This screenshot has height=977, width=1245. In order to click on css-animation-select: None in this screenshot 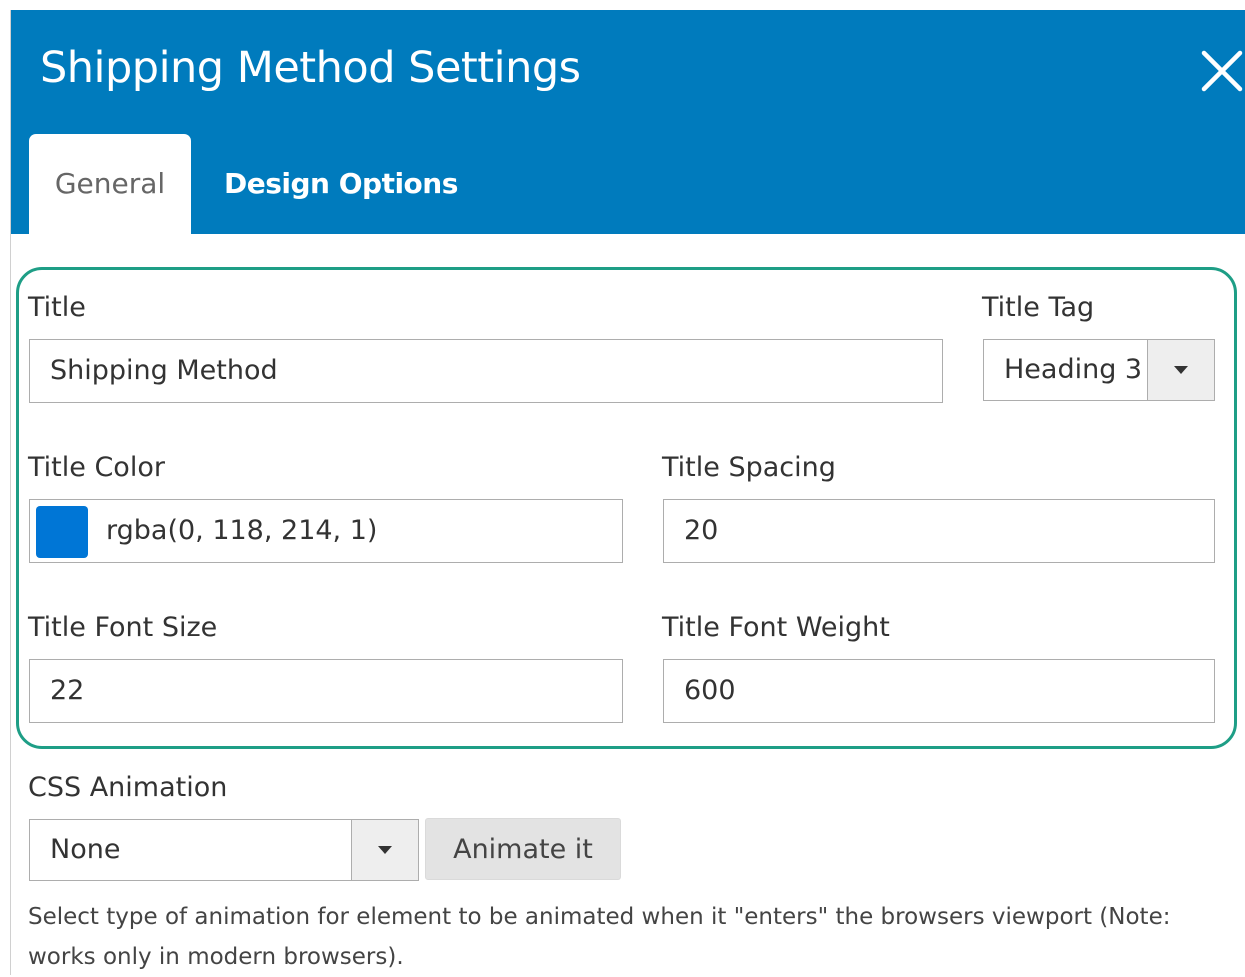, I will do `click(224, 850)`.